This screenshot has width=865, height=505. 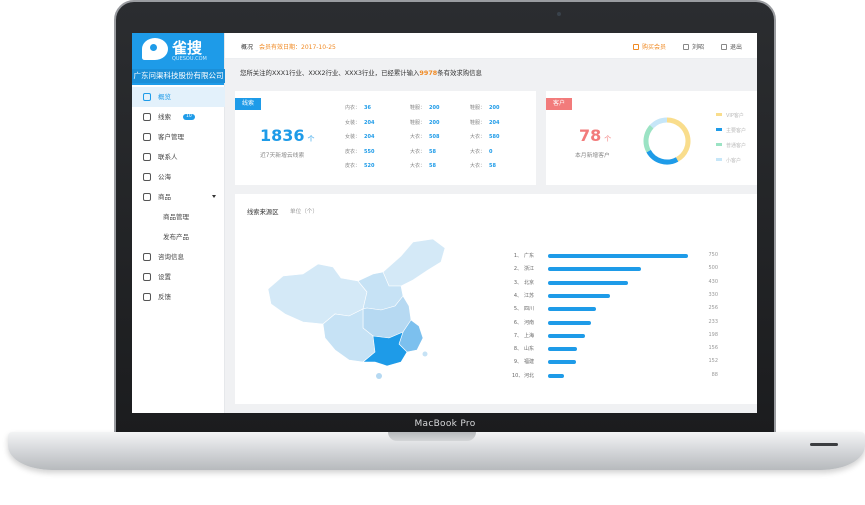 I want to click on caret-down-icon, so click(x=214, y=196).